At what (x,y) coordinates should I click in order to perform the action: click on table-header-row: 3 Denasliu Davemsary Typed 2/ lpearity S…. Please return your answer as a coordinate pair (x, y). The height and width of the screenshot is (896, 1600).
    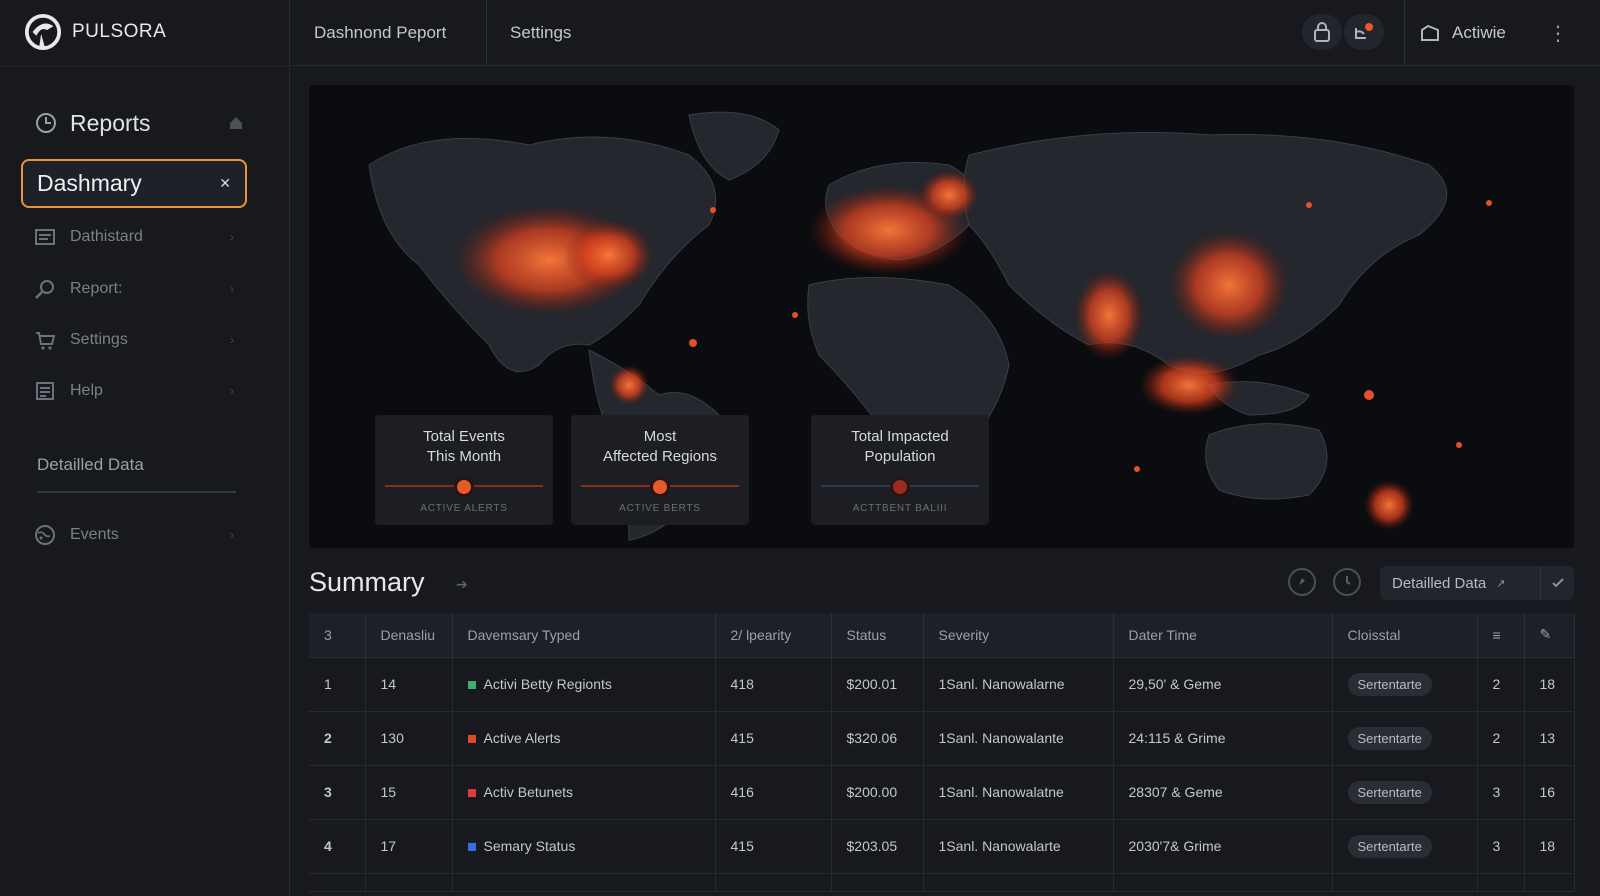
    Looking at the image, I should click on (942, 635).